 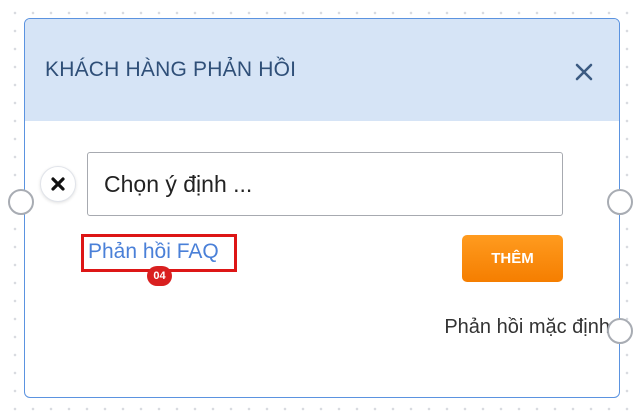 I want to click on default-response-label: Phản hồi mặc định, so click(x=527, y=327).